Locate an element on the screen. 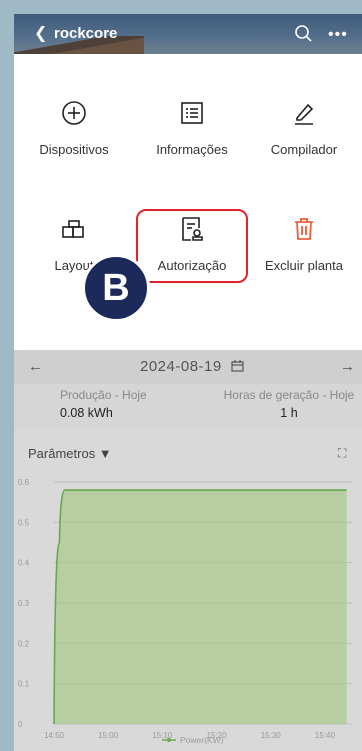 The image size is (362, 751). add-circle-icon is located at coordinates (74, 113).